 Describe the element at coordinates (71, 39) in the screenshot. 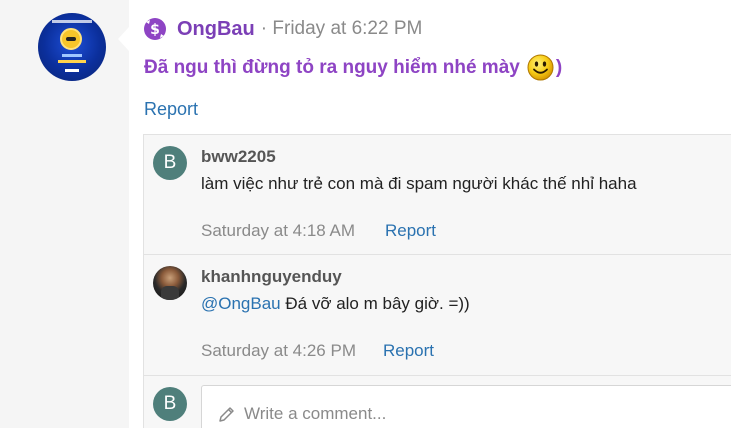

I see `avatar-coin` at that location.